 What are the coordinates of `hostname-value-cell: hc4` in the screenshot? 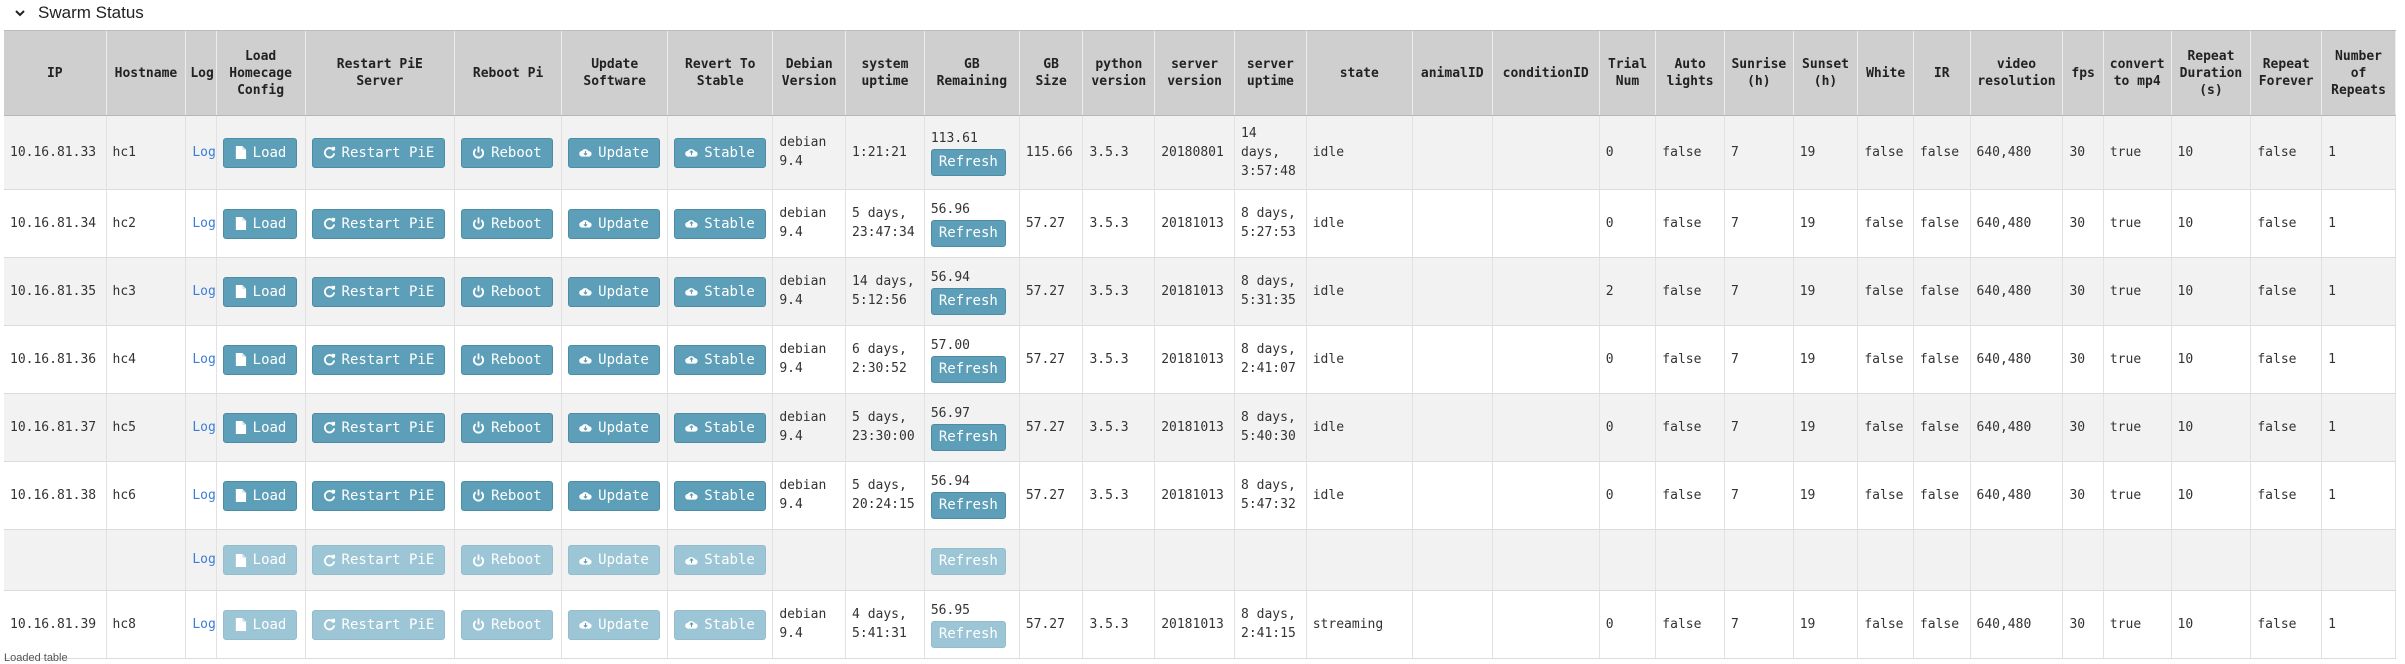 It's located at (146, 359).